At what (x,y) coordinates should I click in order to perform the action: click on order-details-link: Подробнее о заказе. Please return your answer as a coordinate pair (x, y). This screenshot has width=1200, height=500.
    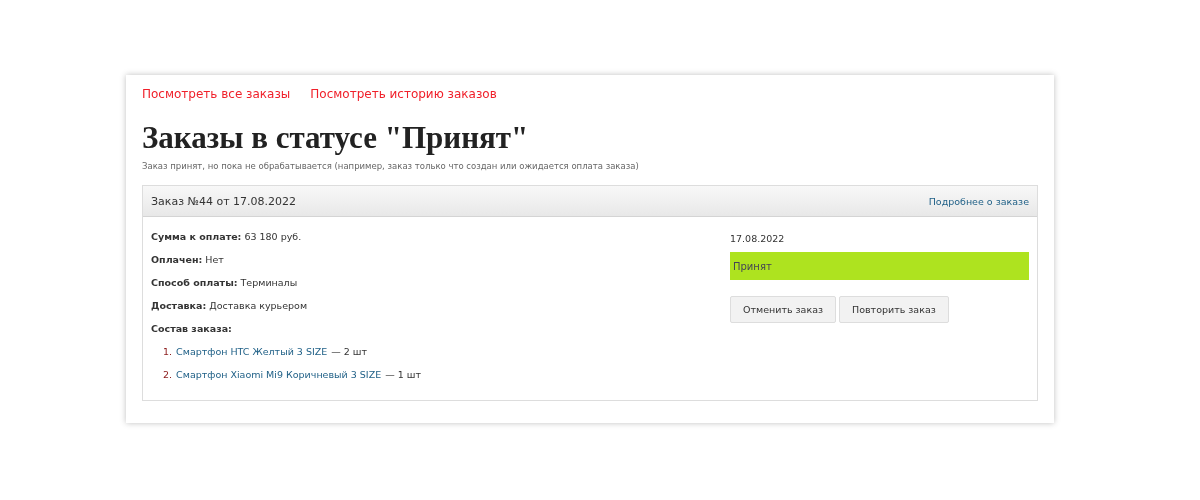
    Looking at the image, I should click on (978, 201).